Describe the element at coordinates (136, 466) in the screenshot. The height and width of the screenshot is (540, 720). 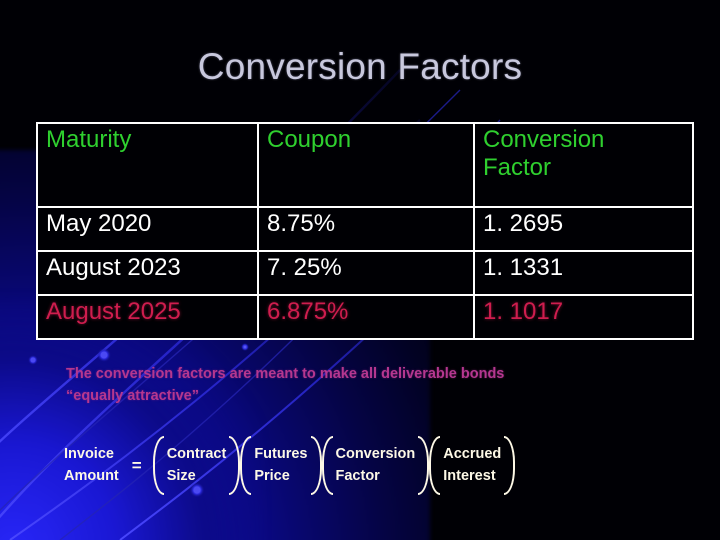
I see `equals-sign: =` at that location.